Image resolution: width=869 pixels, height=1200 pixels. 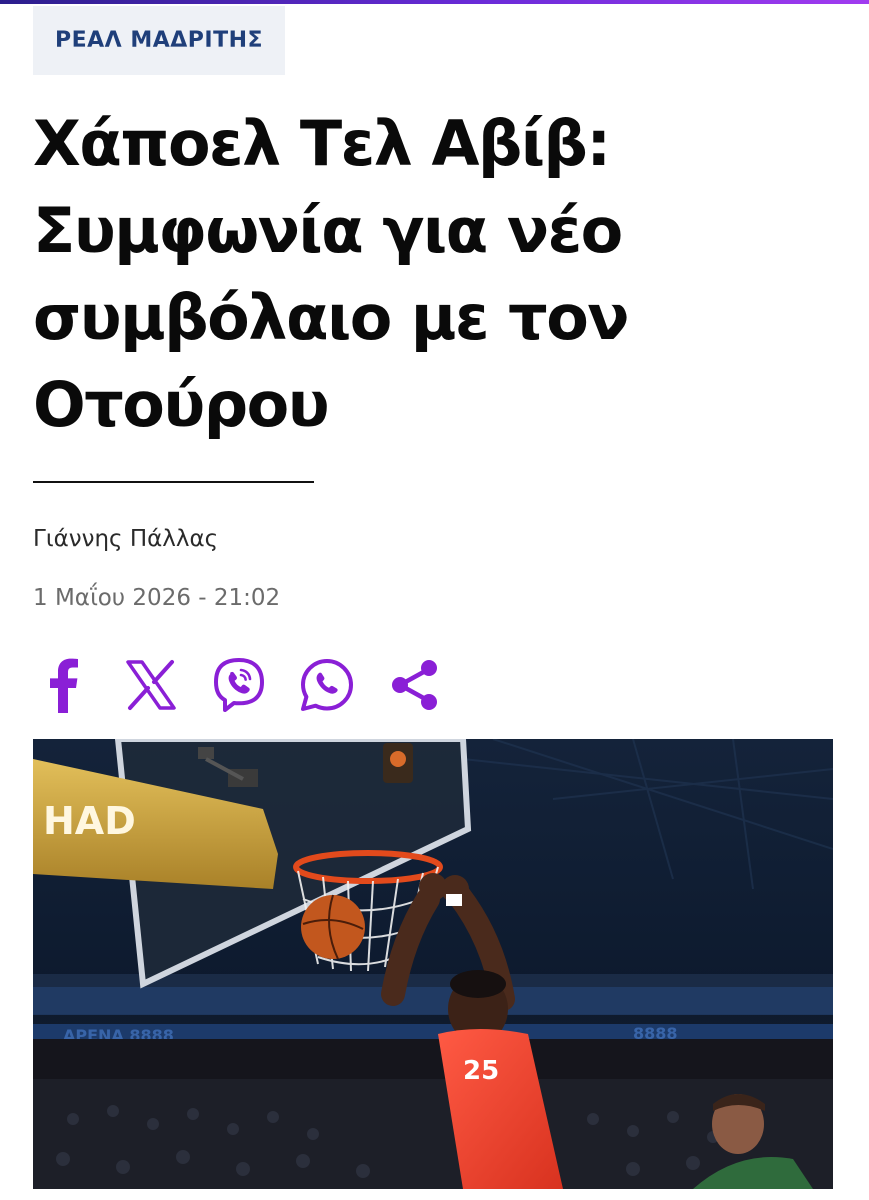 I want to click on share-more-button, so click(x=415, y=685).